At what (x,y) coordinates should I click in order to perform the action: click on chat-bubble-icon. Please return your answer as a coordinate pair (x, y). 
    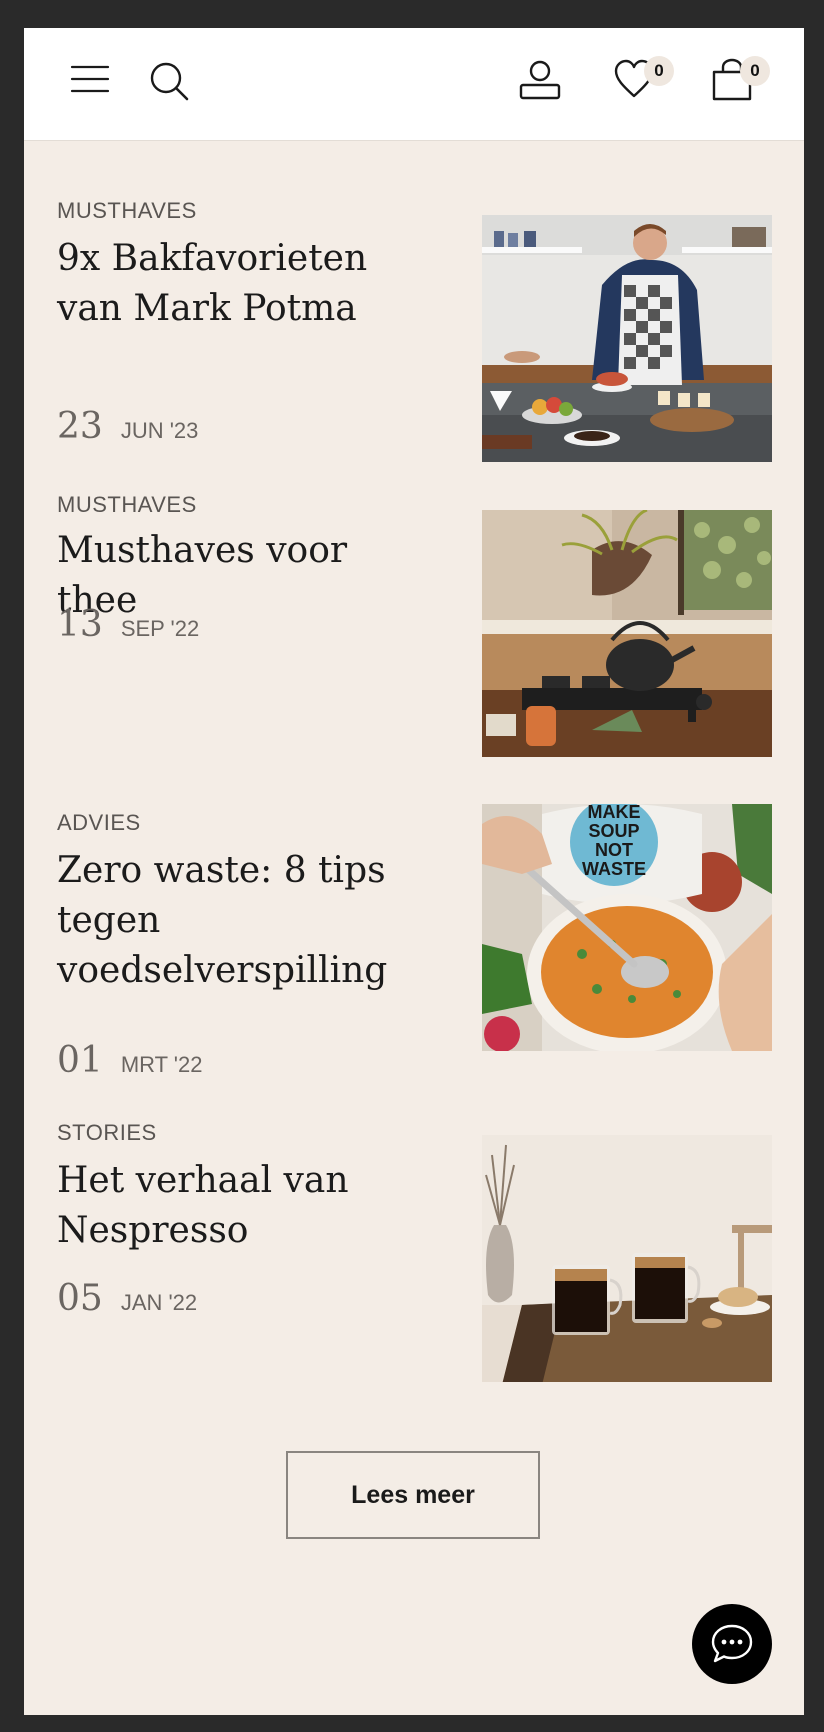
    Looking at the image, I should click on (732, 1643).